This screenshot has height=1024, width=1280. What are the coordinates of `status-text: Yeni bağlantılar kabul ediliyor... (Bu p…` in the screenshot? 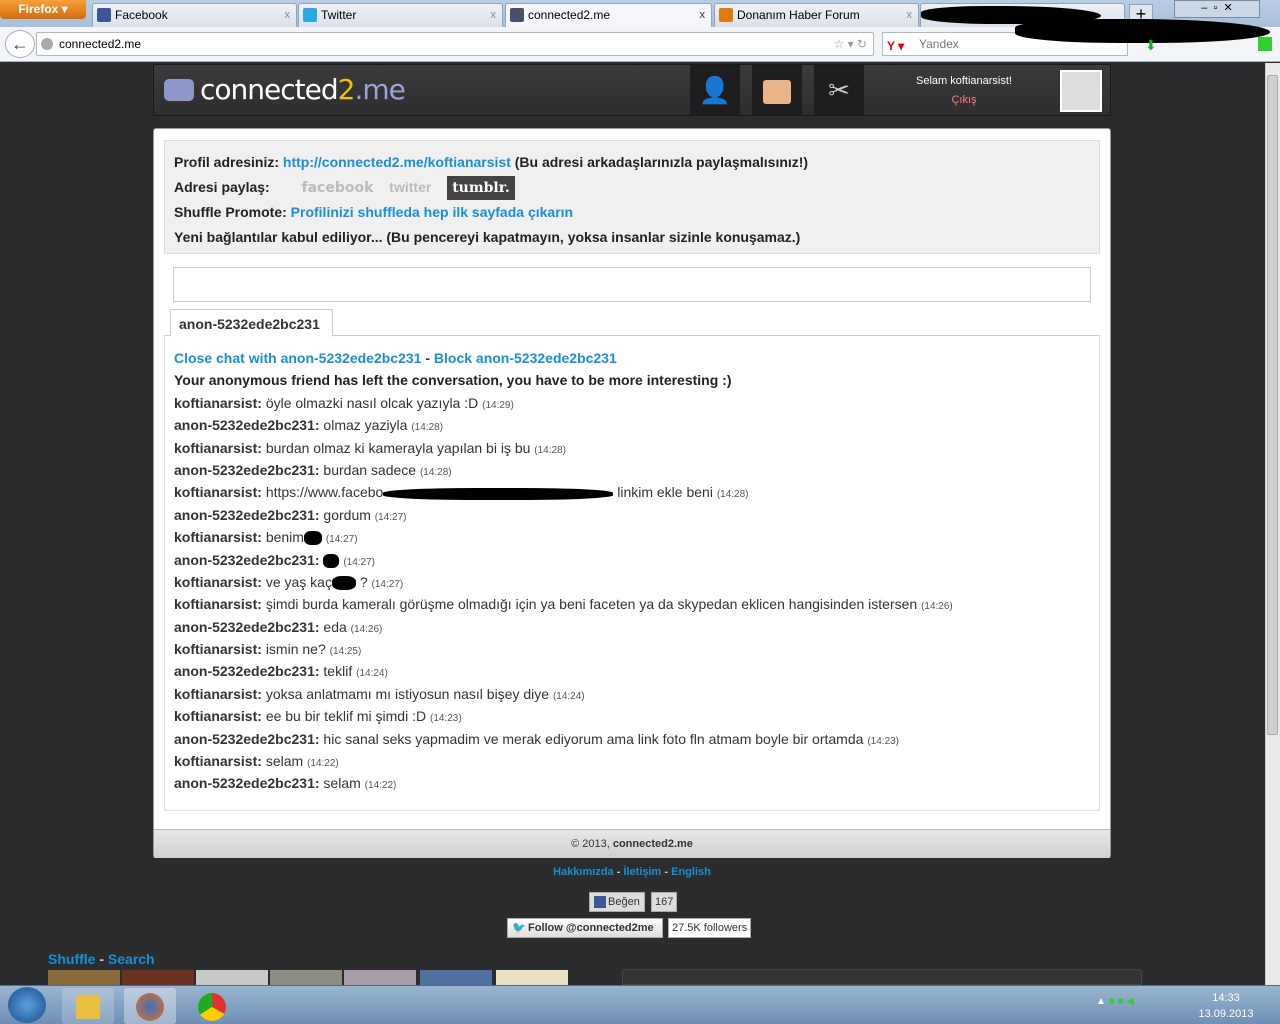 It's located at (487, 236).